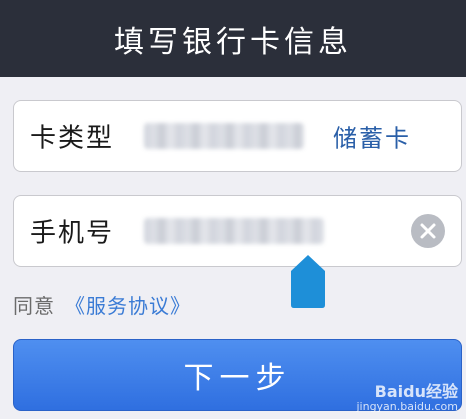  I want to click on phone-label: 手机号, so click(72, 233).